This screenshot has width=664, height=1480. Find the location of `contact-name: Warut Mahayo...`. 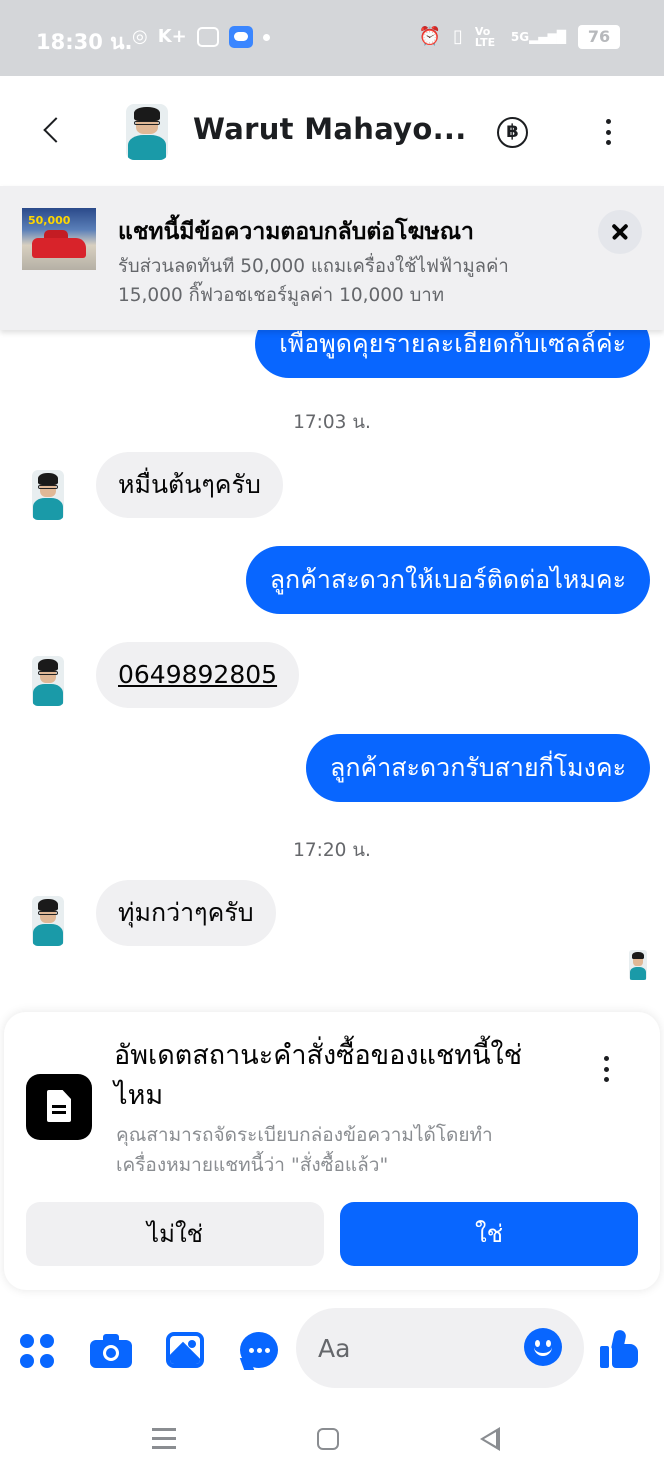

contact-name: Warut Mahayo... is located at coordinates (330, 129).